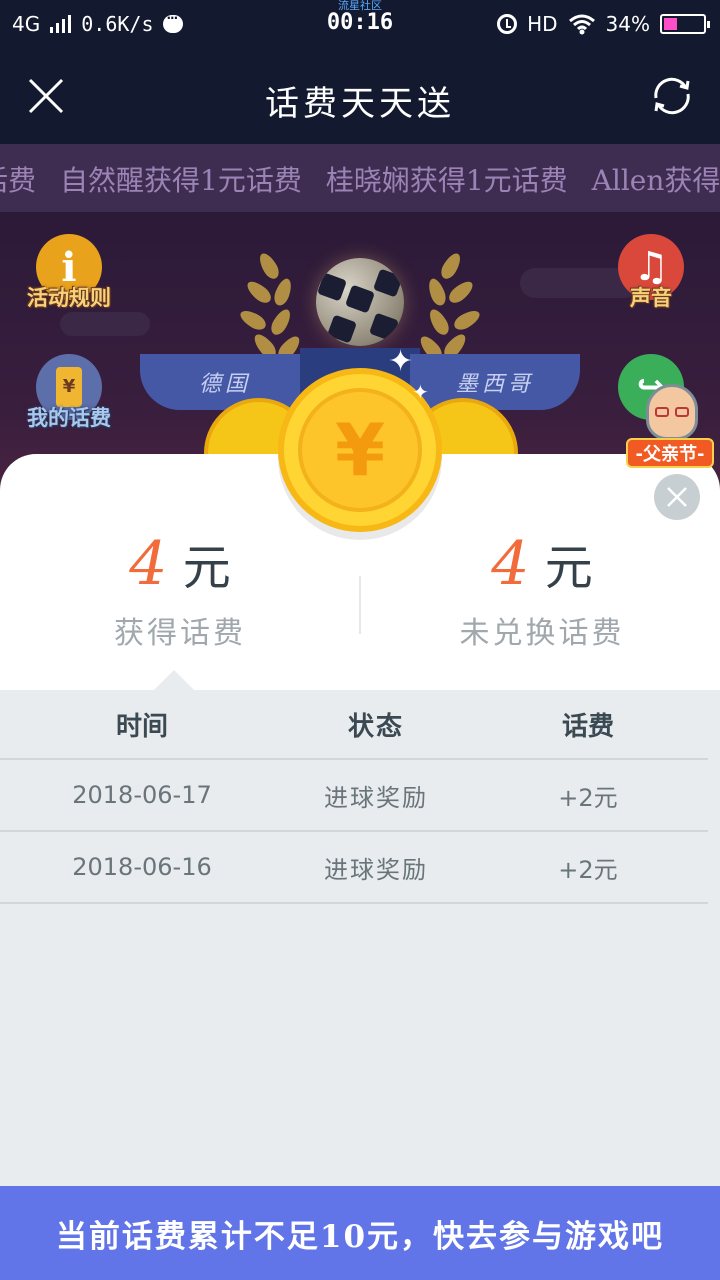 The image size is (720, 1280). Describe the element at coordinates (360, 302) in the screenshot. I see `soccer-ball-icon` at that location.